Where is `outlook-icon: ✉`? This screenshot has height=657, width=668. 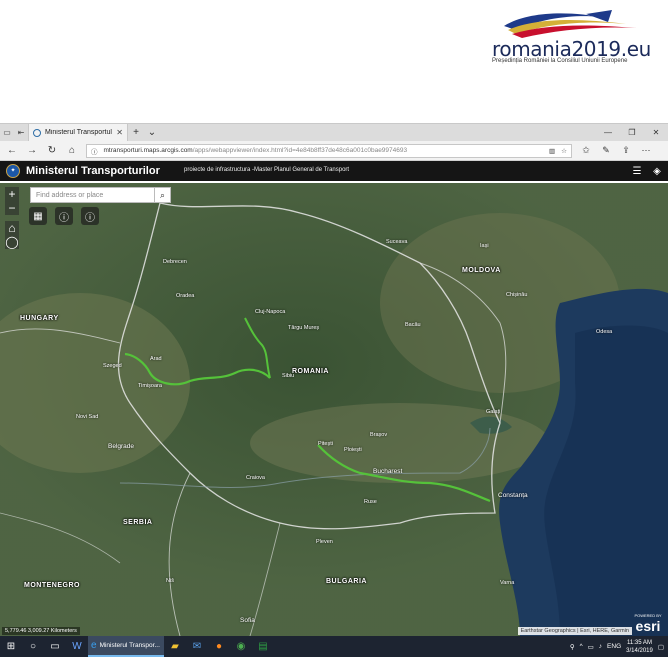 outlook-icon: ✉ is located at coordinates (197, 646).